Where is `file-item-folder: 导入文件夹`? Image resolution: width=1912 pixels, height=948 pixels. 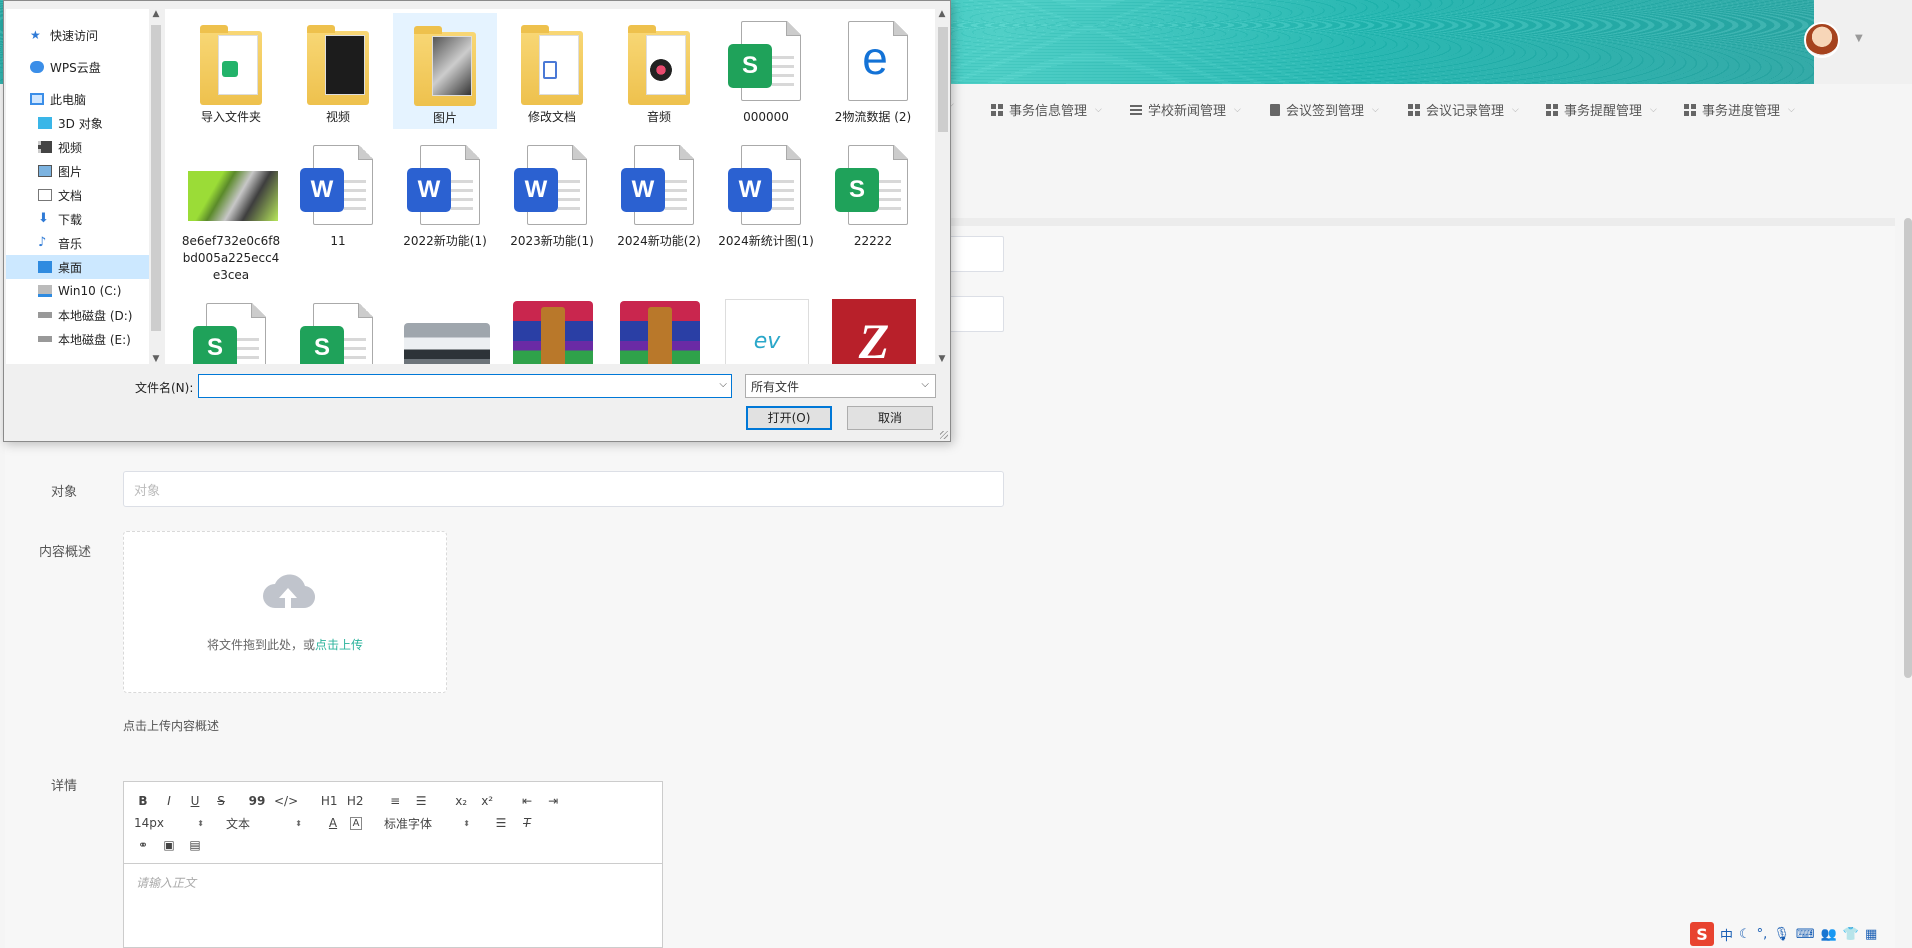
file-item-folder: 导入文件夹 is located at coordinates (231, 71).